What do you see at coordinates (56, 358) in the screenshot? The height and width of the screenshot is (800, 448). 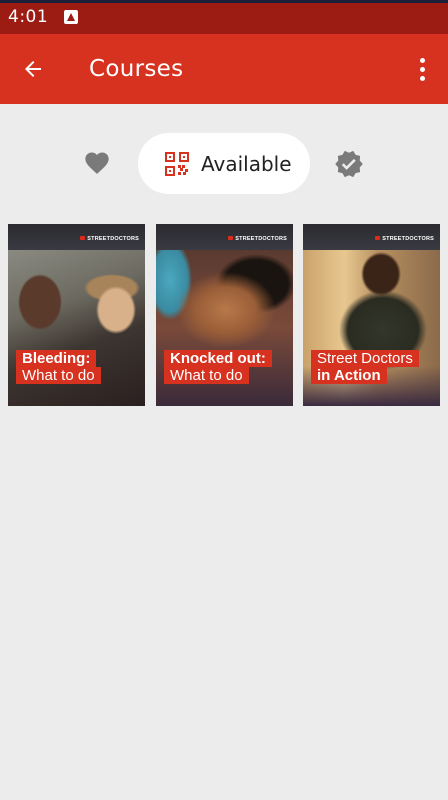 I see `course-title-line1: Bleeding:` at bounding box center [56, 358].